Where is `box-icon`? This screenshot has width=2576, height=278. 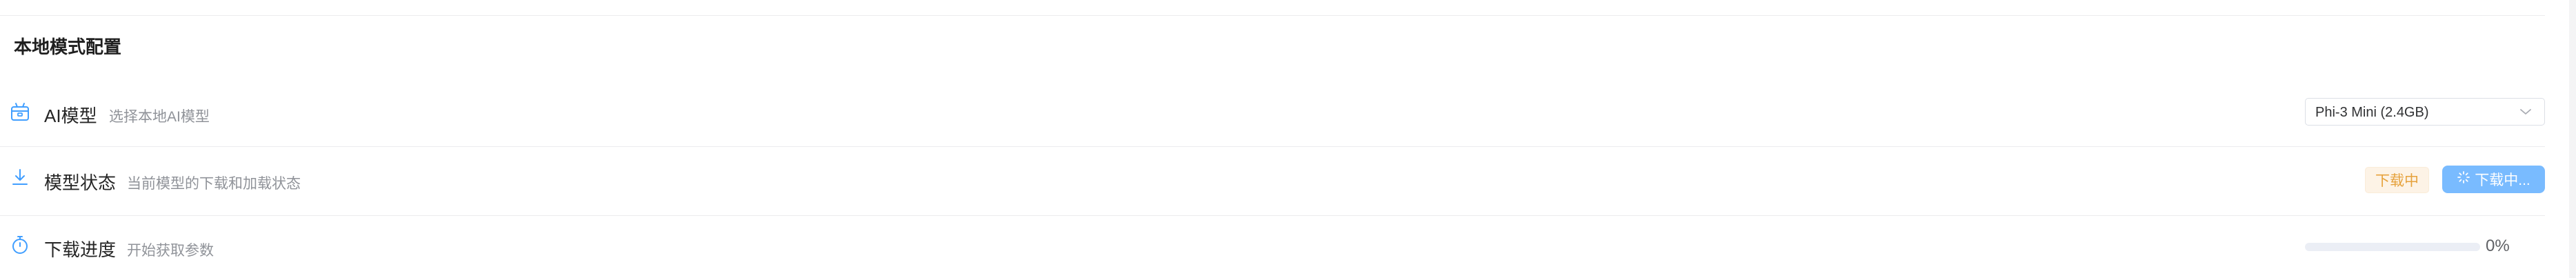 box-icon is located at coordinates (20, 111).